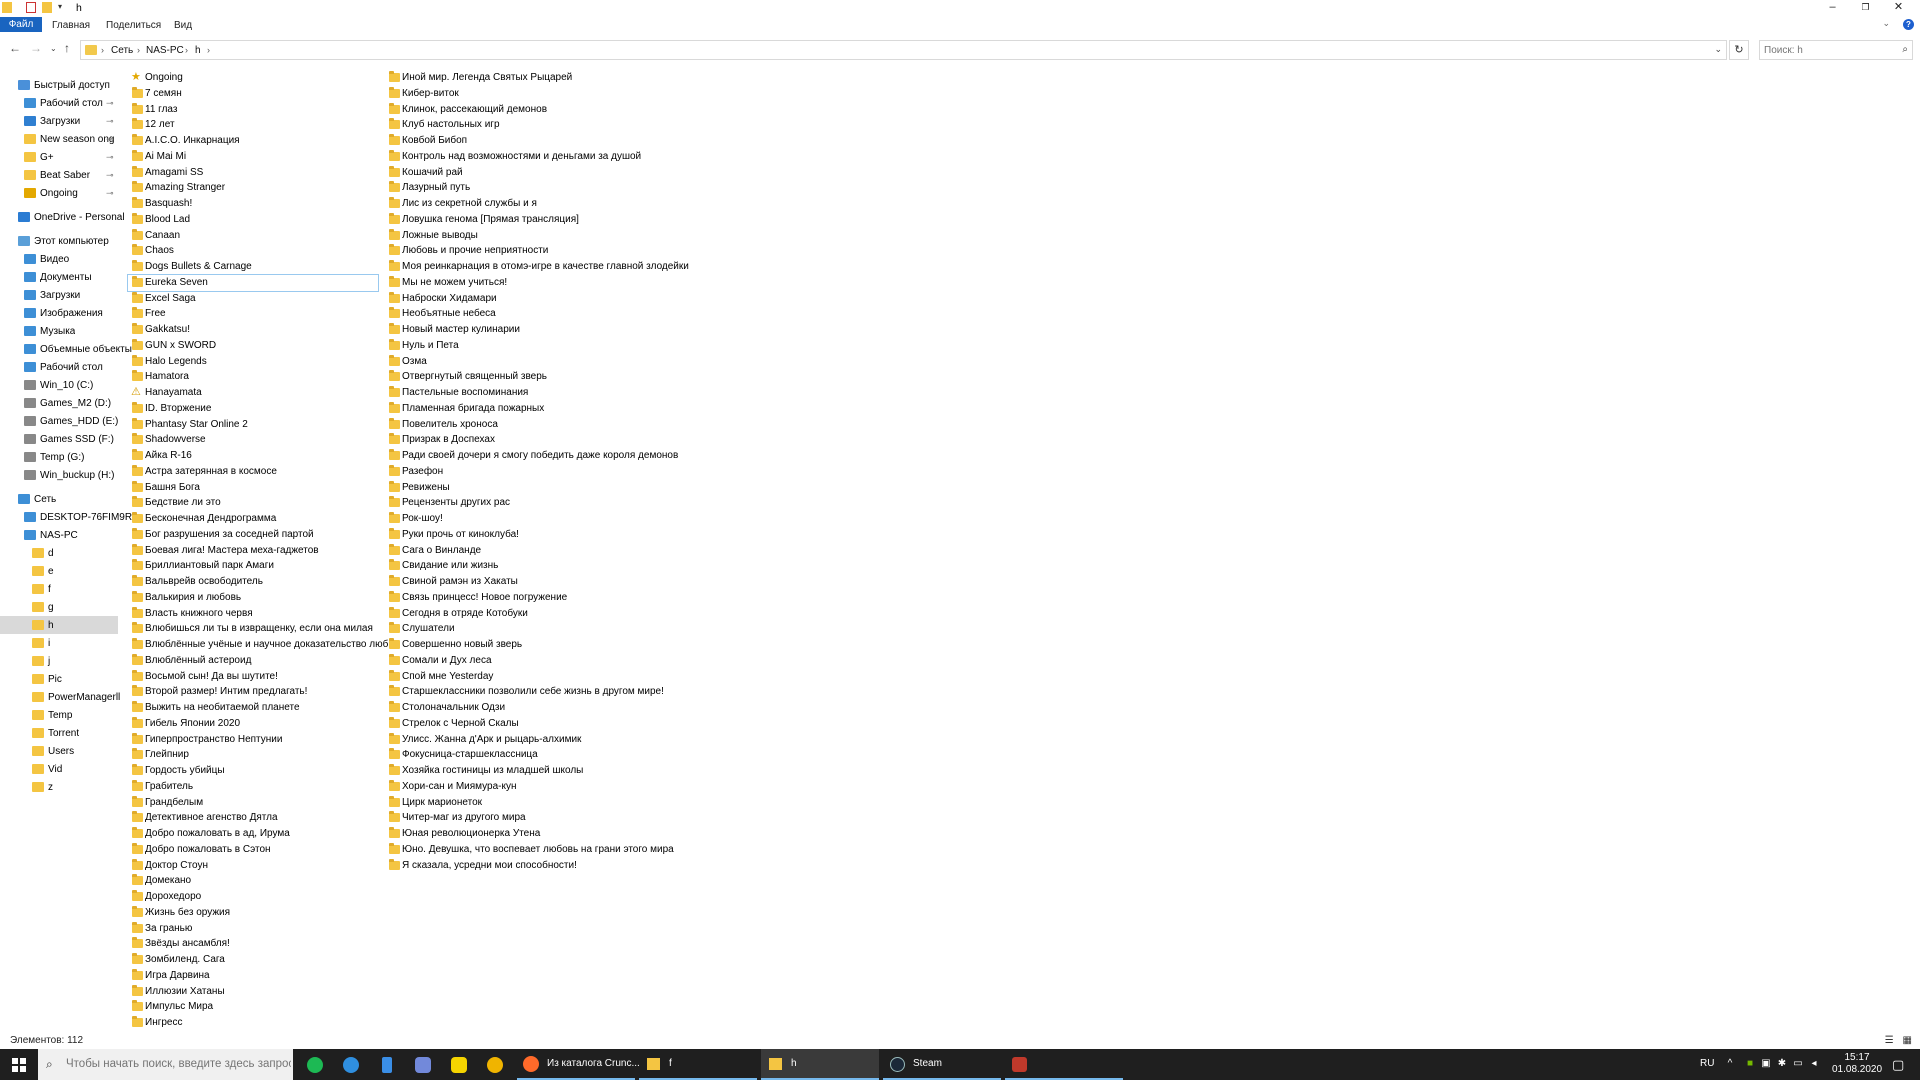 The image size is (1920, 1080). Describe the element at coordinates (31, 7) in the screenshot. I see `properties-icon` at that location.